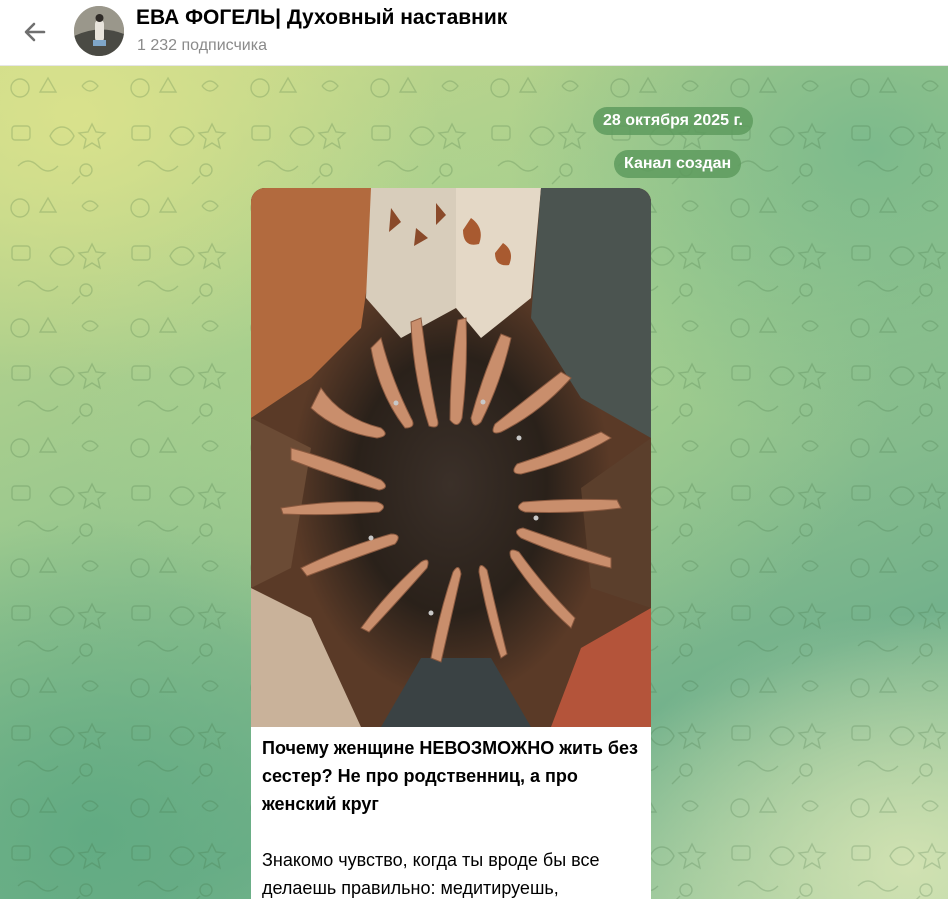 The height and width of the screenshot is (899, 948). I want to click on service-message-channel-created: Канал создан, so click(678, 164).